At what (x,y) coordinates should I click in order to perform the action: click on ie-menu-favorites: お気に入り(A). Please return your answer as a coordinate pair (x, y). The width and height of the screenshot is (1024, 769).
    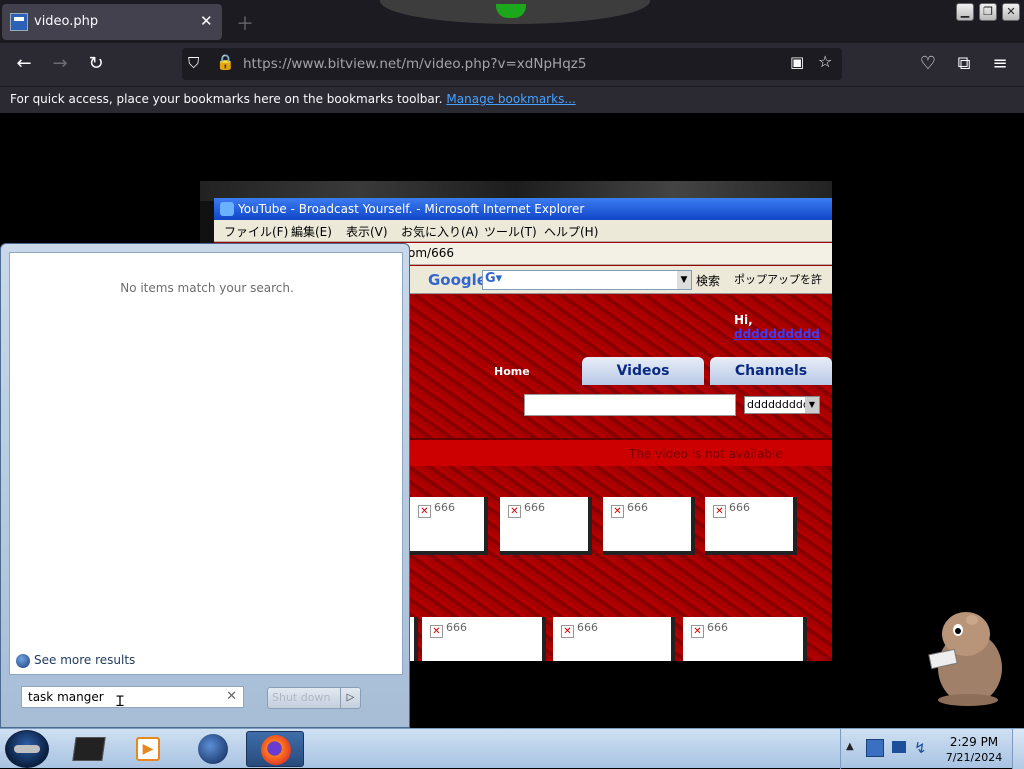
    Looking at the image, I should click on (440, 232).